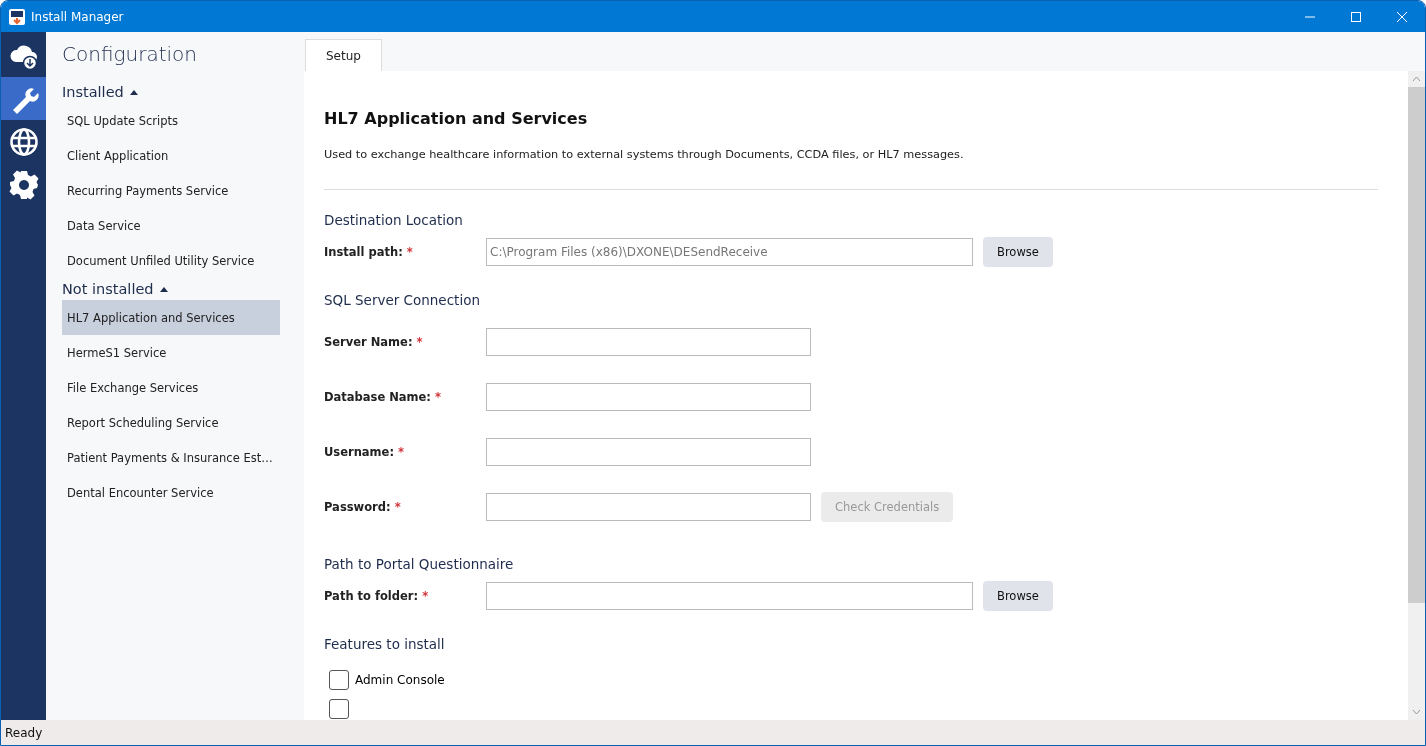 Image resolution: width=1426 pixels, height=746 pixels. Describe the element at coordinates (1356, 16) in the screenshot. I see `maximize-icon` at that location.